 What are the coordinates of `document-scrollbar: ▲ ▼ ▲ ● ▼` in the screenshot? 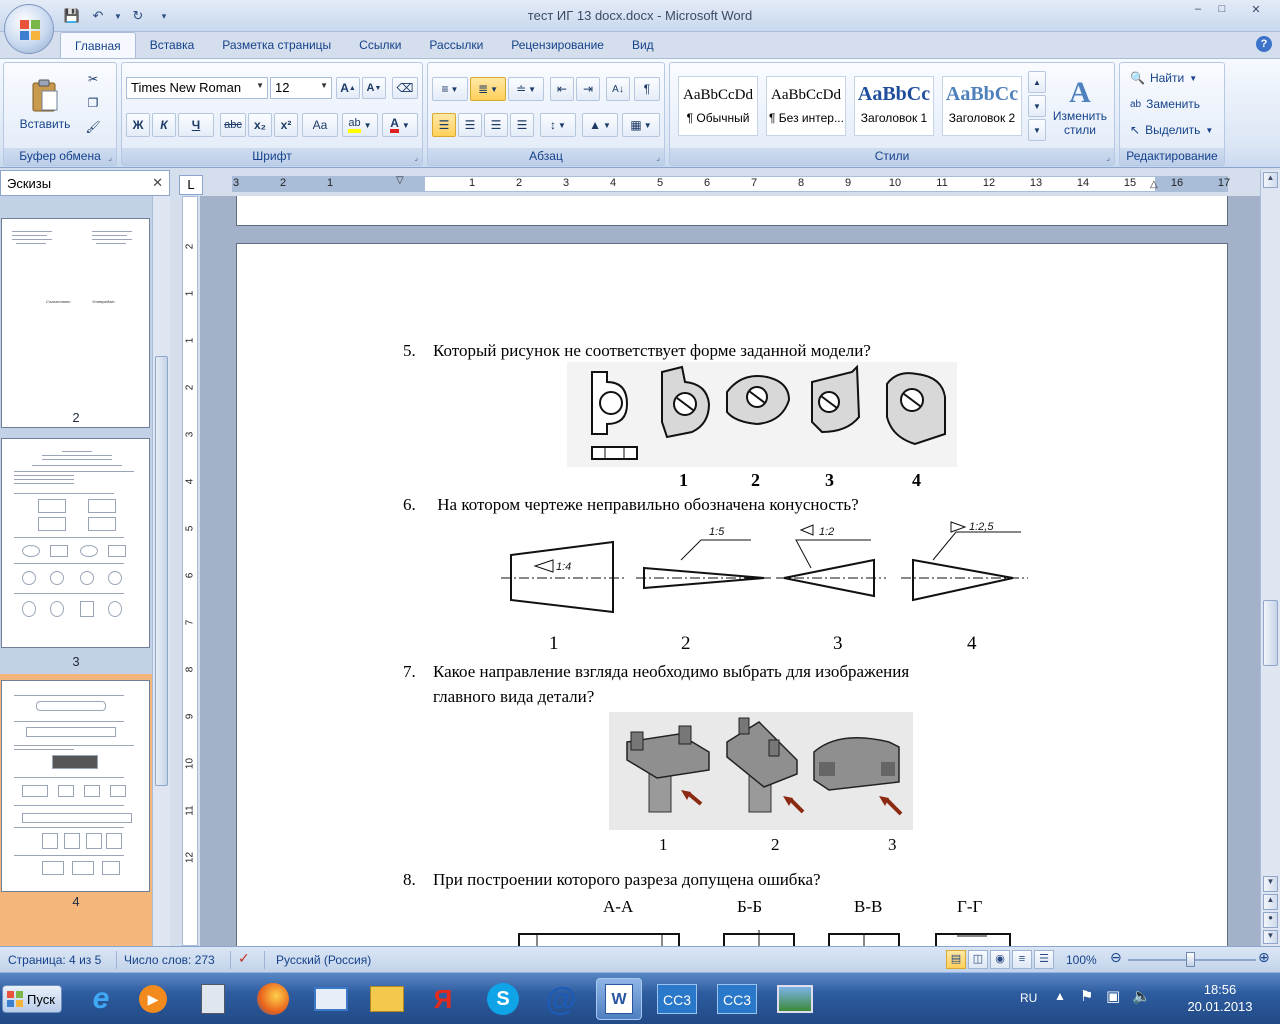 It's located at (1270, 558).